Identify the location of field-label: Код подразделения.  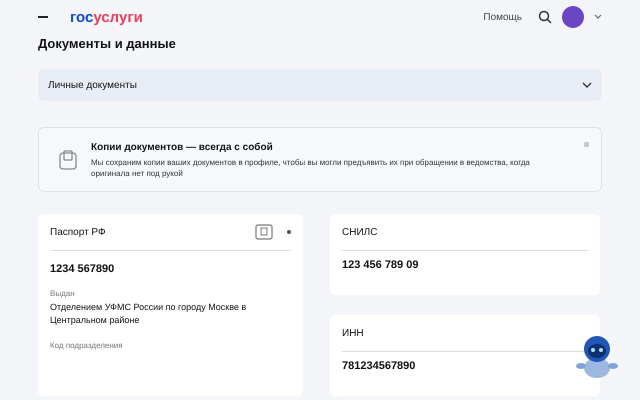
(87, 345).